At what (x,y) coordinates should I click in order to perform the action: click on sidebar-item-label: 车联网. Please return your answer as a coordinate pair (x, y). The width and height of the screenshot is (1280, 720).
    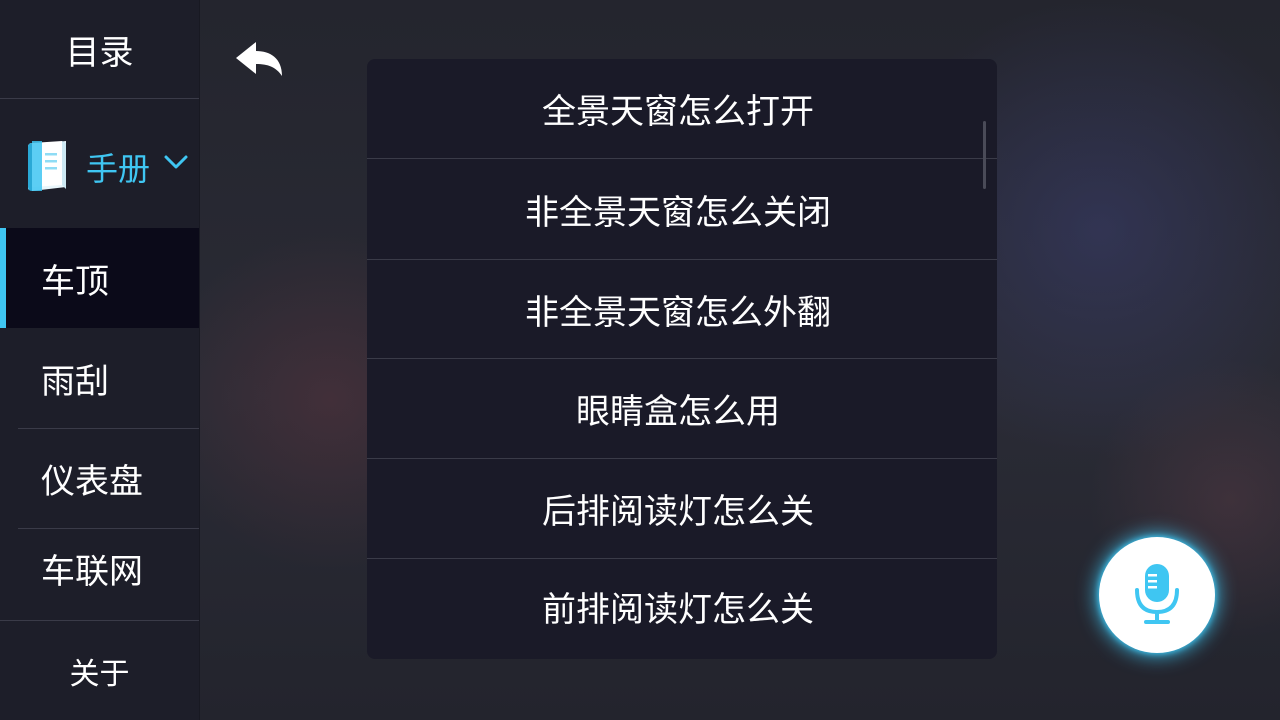
    Looking at the image, I should click on (92, 571).